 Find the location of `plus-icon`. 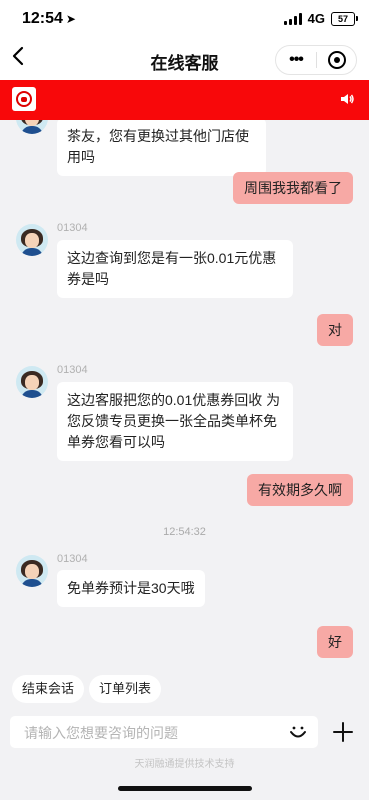

plus-icon is located at coordinates (343, 732).